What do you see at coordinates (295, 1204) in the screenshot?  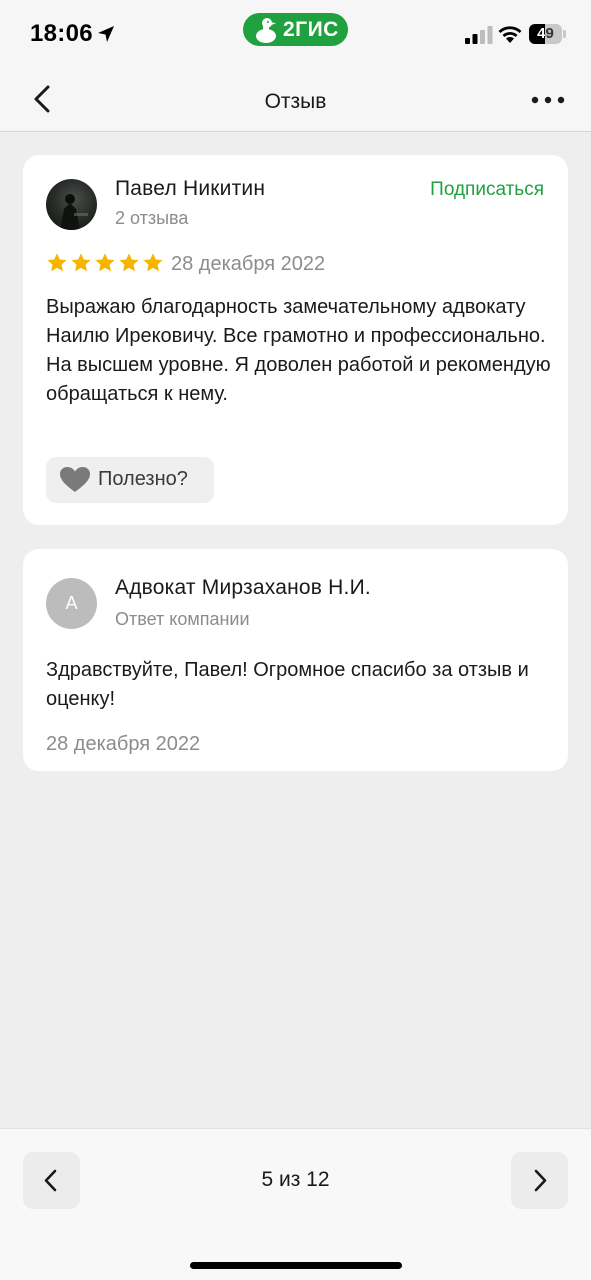 I see `review-pager: 5 из 12` at bounding box center [295, 1204].